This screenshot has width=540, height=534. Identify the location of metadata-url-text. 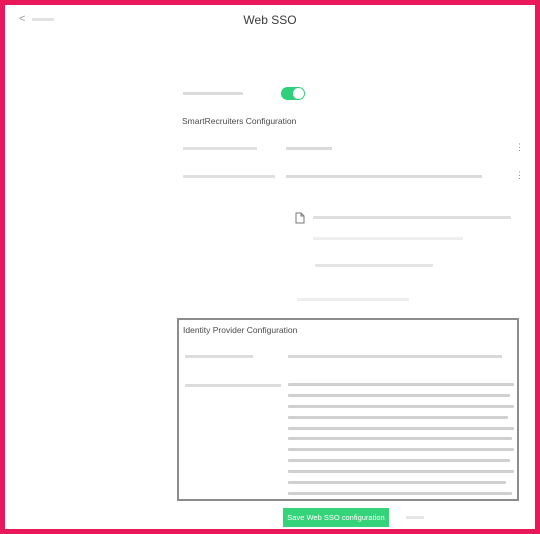
(374, 265).